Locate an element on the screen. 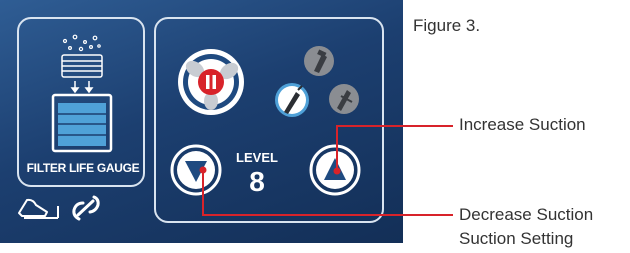  increase-suction-button is located at coordinates (335, 170).